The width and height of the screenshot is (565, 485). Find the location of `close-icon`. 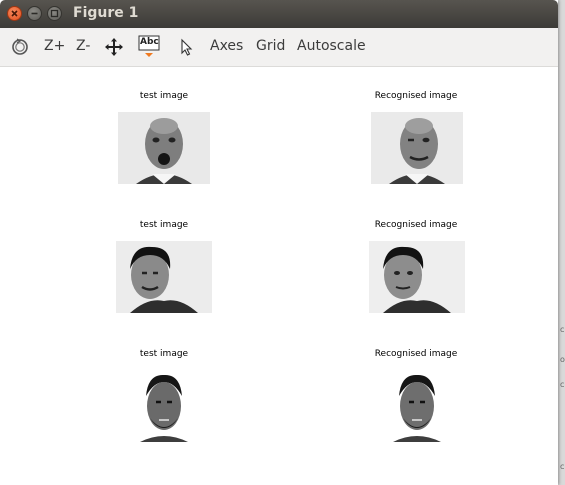

close-icon is located at coordinates (14, 13).